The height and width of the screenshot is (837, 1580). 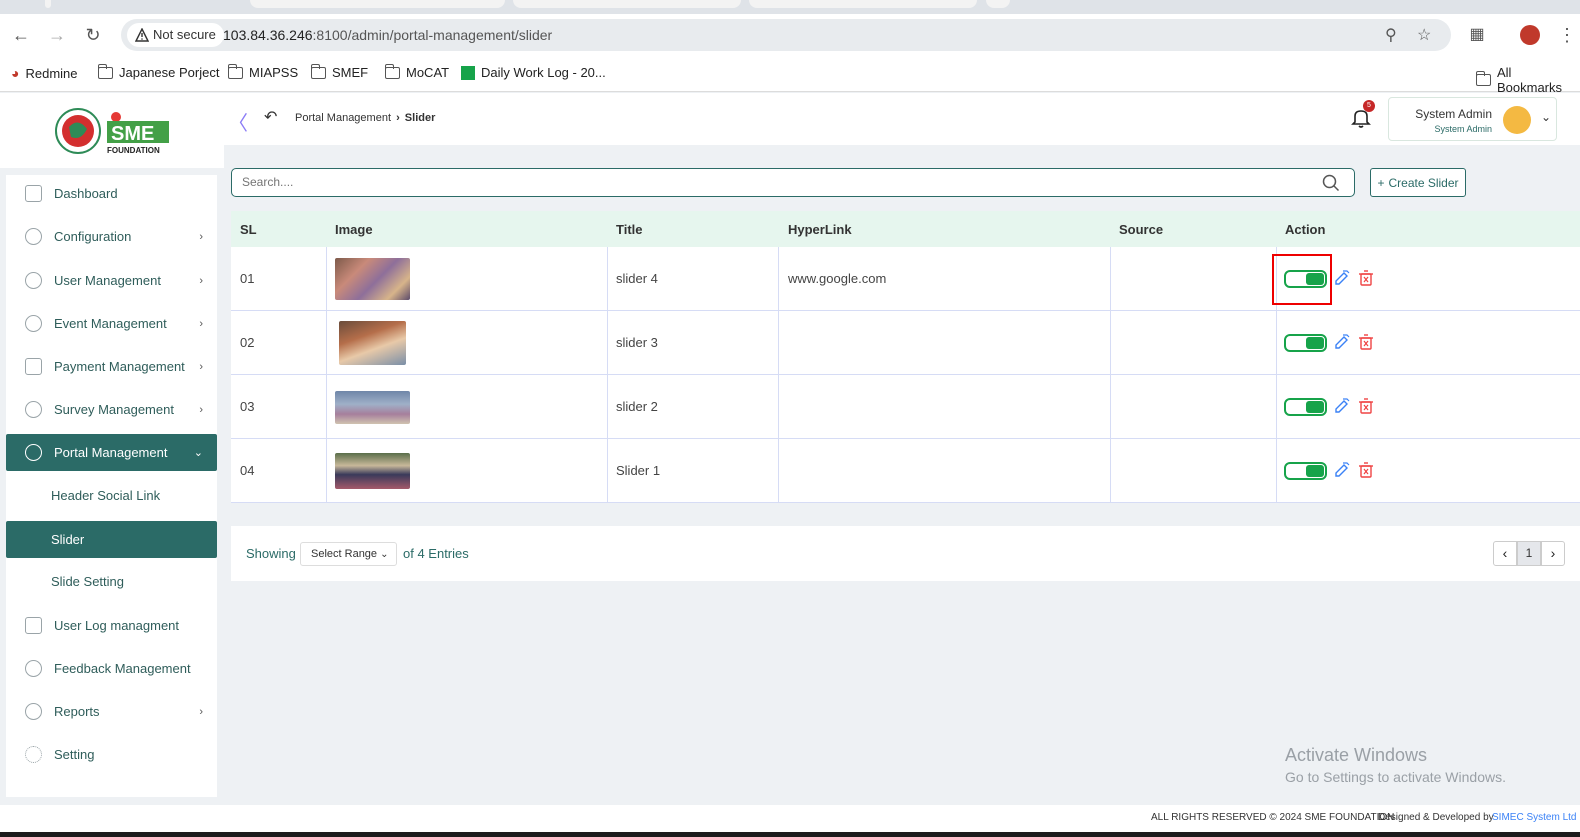 I want to click on sidebar-item-label: Slide Setting, so click(x=87, y=581).